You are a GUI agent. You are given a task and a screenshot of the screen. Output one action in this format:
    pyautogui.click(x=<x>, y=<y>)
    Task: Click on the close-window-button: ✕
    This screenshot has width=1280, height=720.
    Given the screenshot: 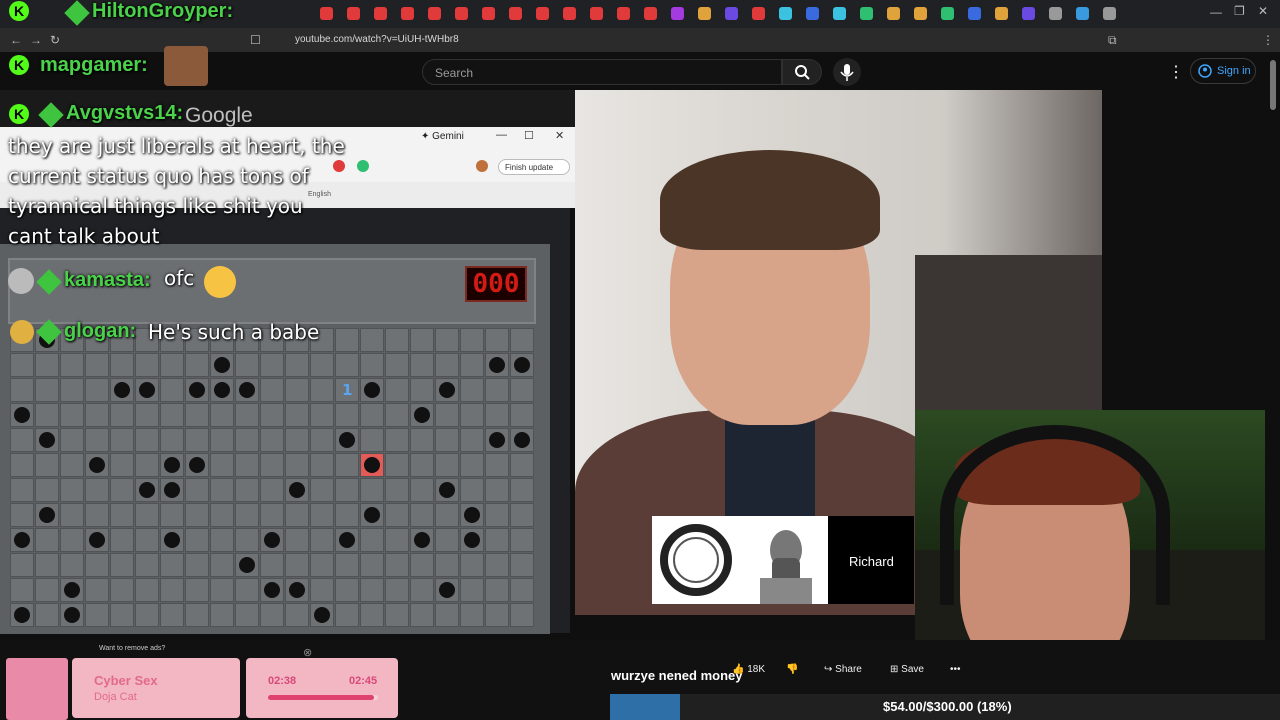 What is the action you would take?
    pyautogui.click(x=1263, y=11)
    